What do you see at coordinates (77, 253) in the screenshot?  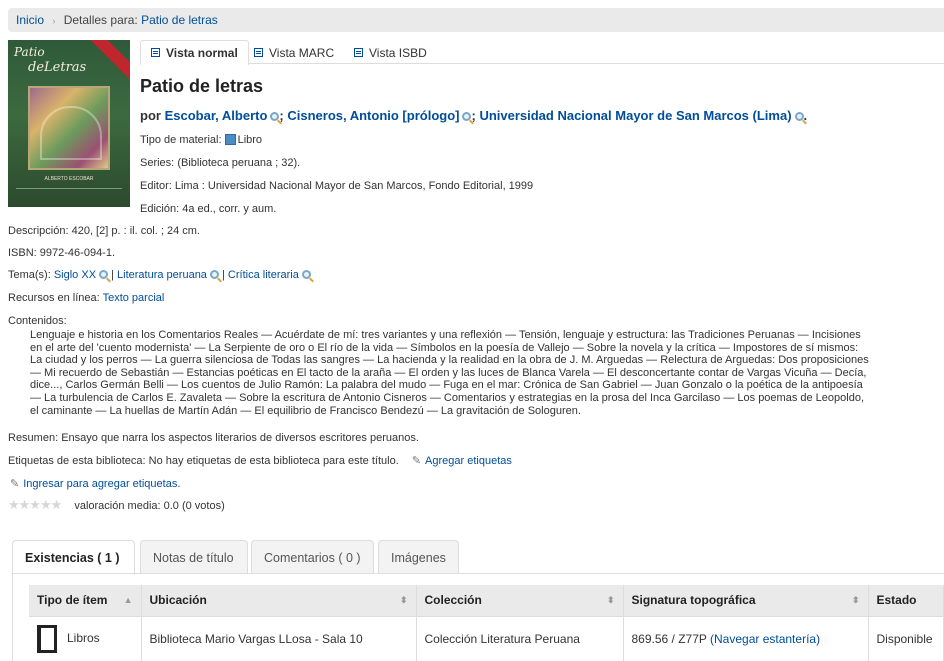 I see `isbn-value: 9972-46-094-1.` at bounding box center [77, 253].